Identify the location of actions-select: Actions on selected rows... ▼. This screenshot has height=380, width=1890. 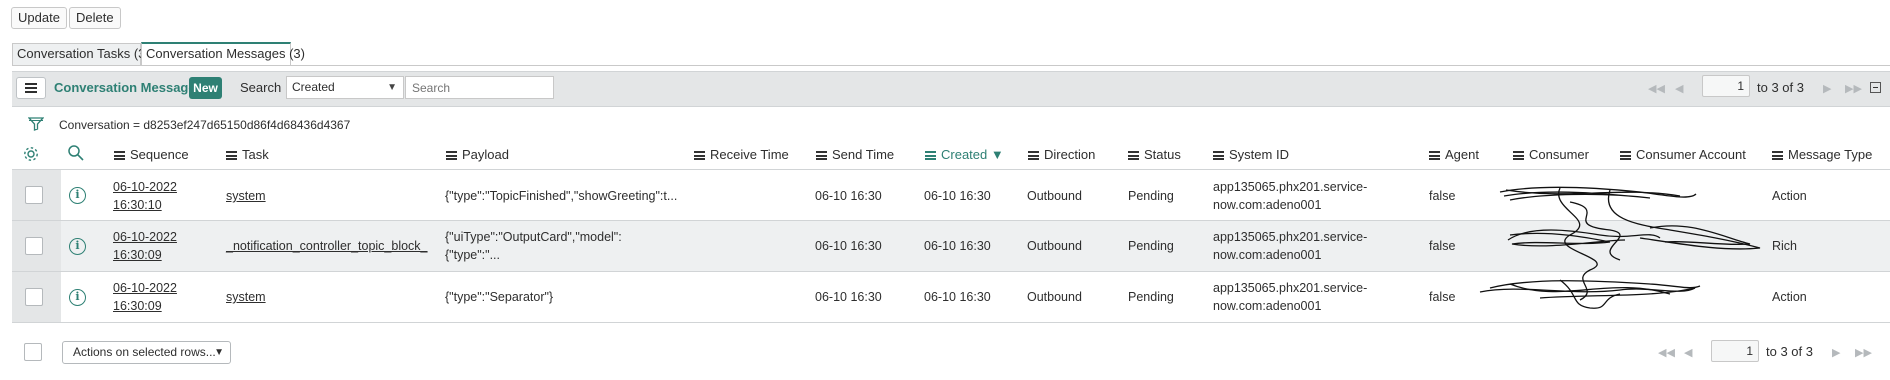
(146, 352).